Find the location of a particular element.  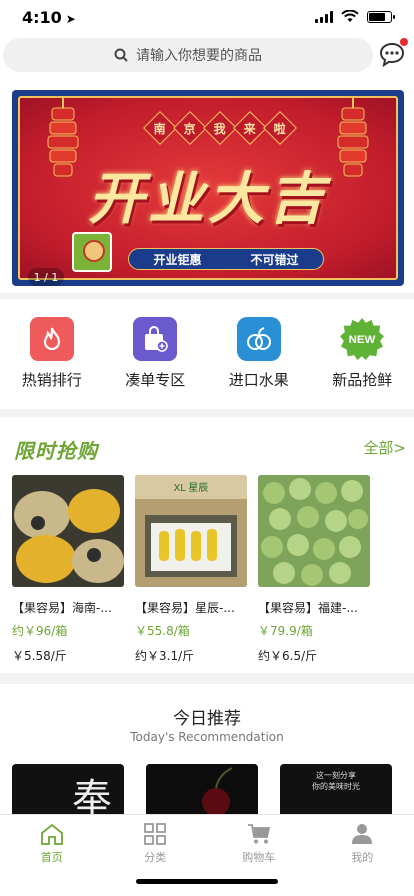

product-card: 【果容易】海南-... 约￥96/箱 ￥5.58/斤 is located at coordinates (68, 569).